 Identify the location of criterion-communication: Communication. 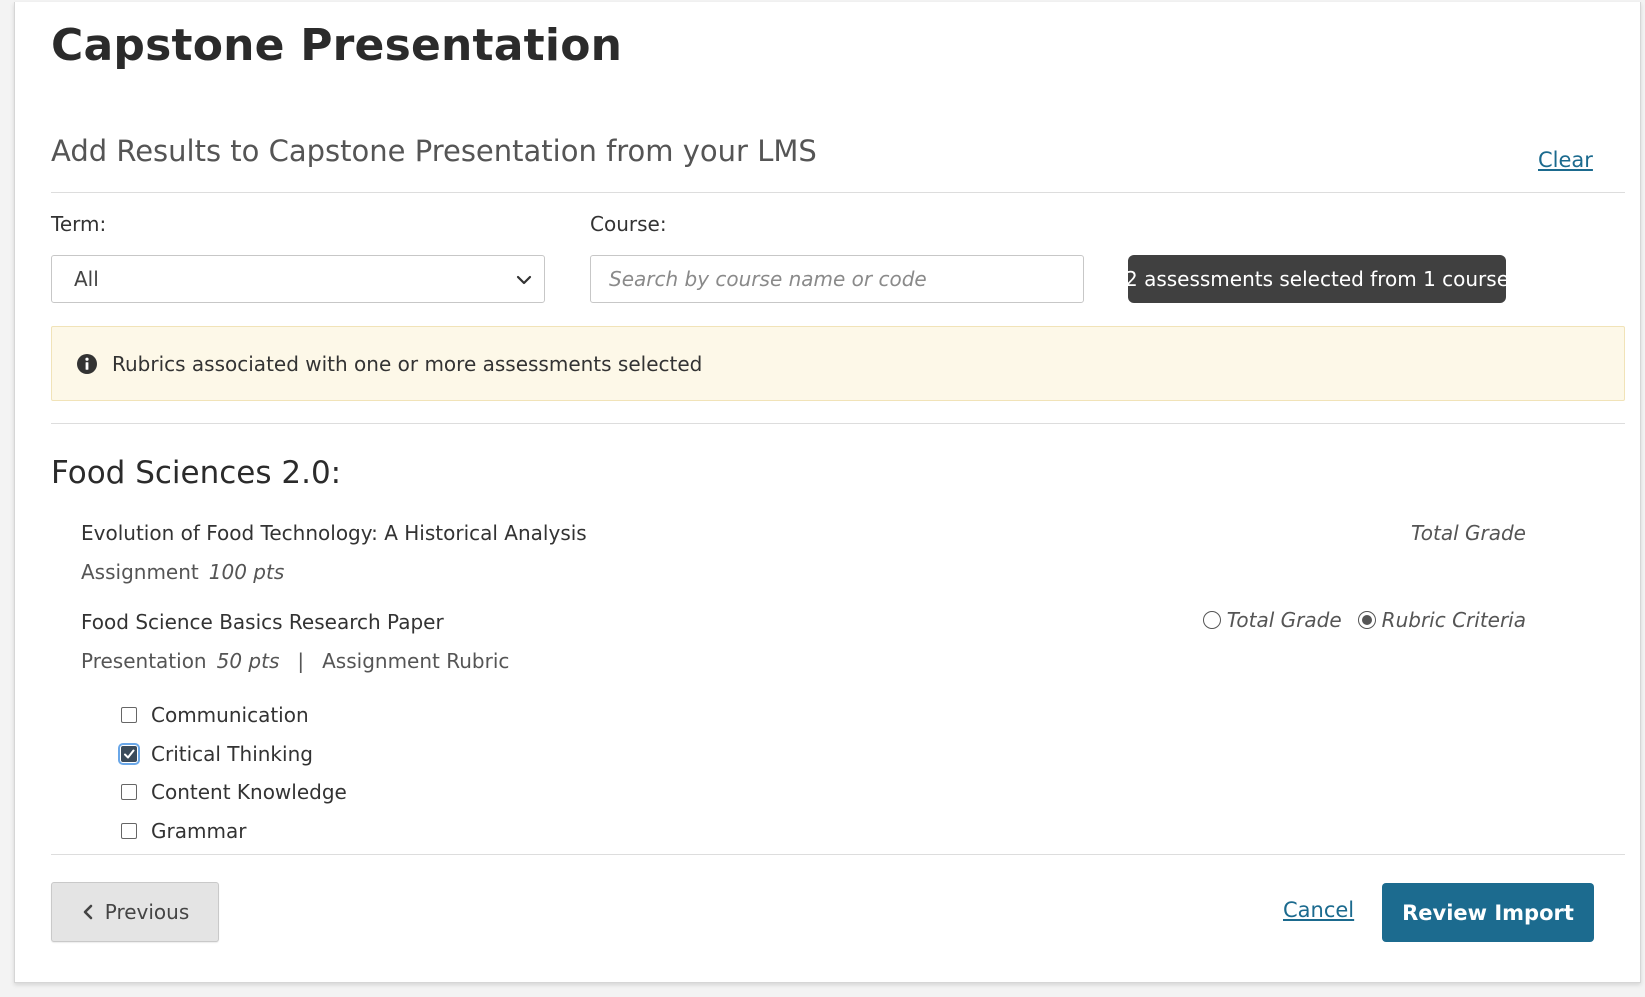
(234, 715).